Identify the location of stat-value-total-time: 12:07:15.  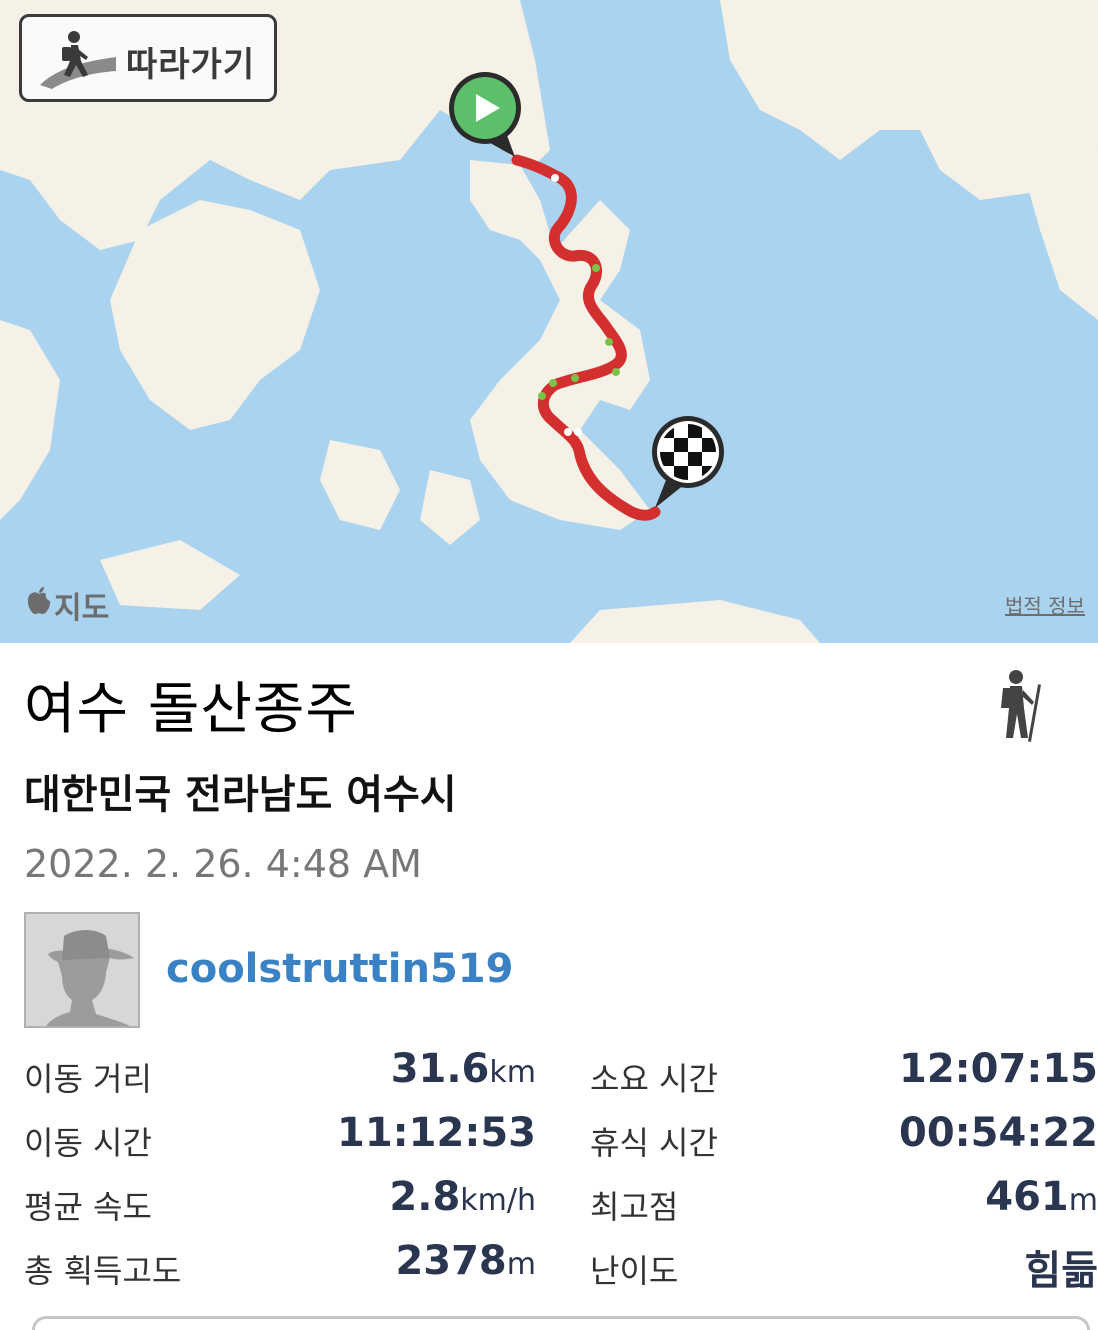
(998, 1069).